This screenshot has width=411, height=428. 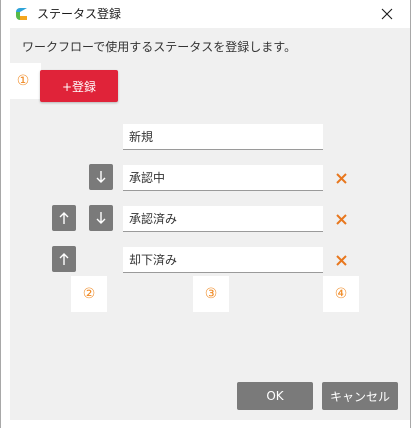 I want to click on title-bar: ステータス登録, so click(x=205, y=14).